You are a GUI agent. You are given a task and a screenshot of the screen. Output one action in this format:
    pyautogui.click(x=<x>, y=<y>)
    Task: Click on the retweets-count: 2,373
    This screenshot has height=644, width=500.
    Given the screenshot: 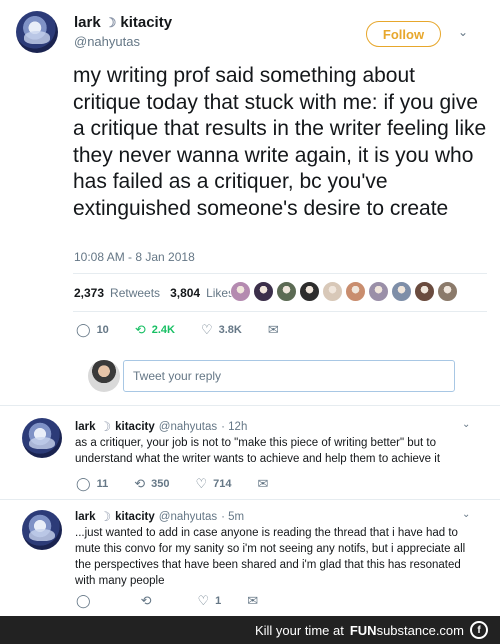 What is the action you would take?
    pyautogui.click(x=89, y=293)
    